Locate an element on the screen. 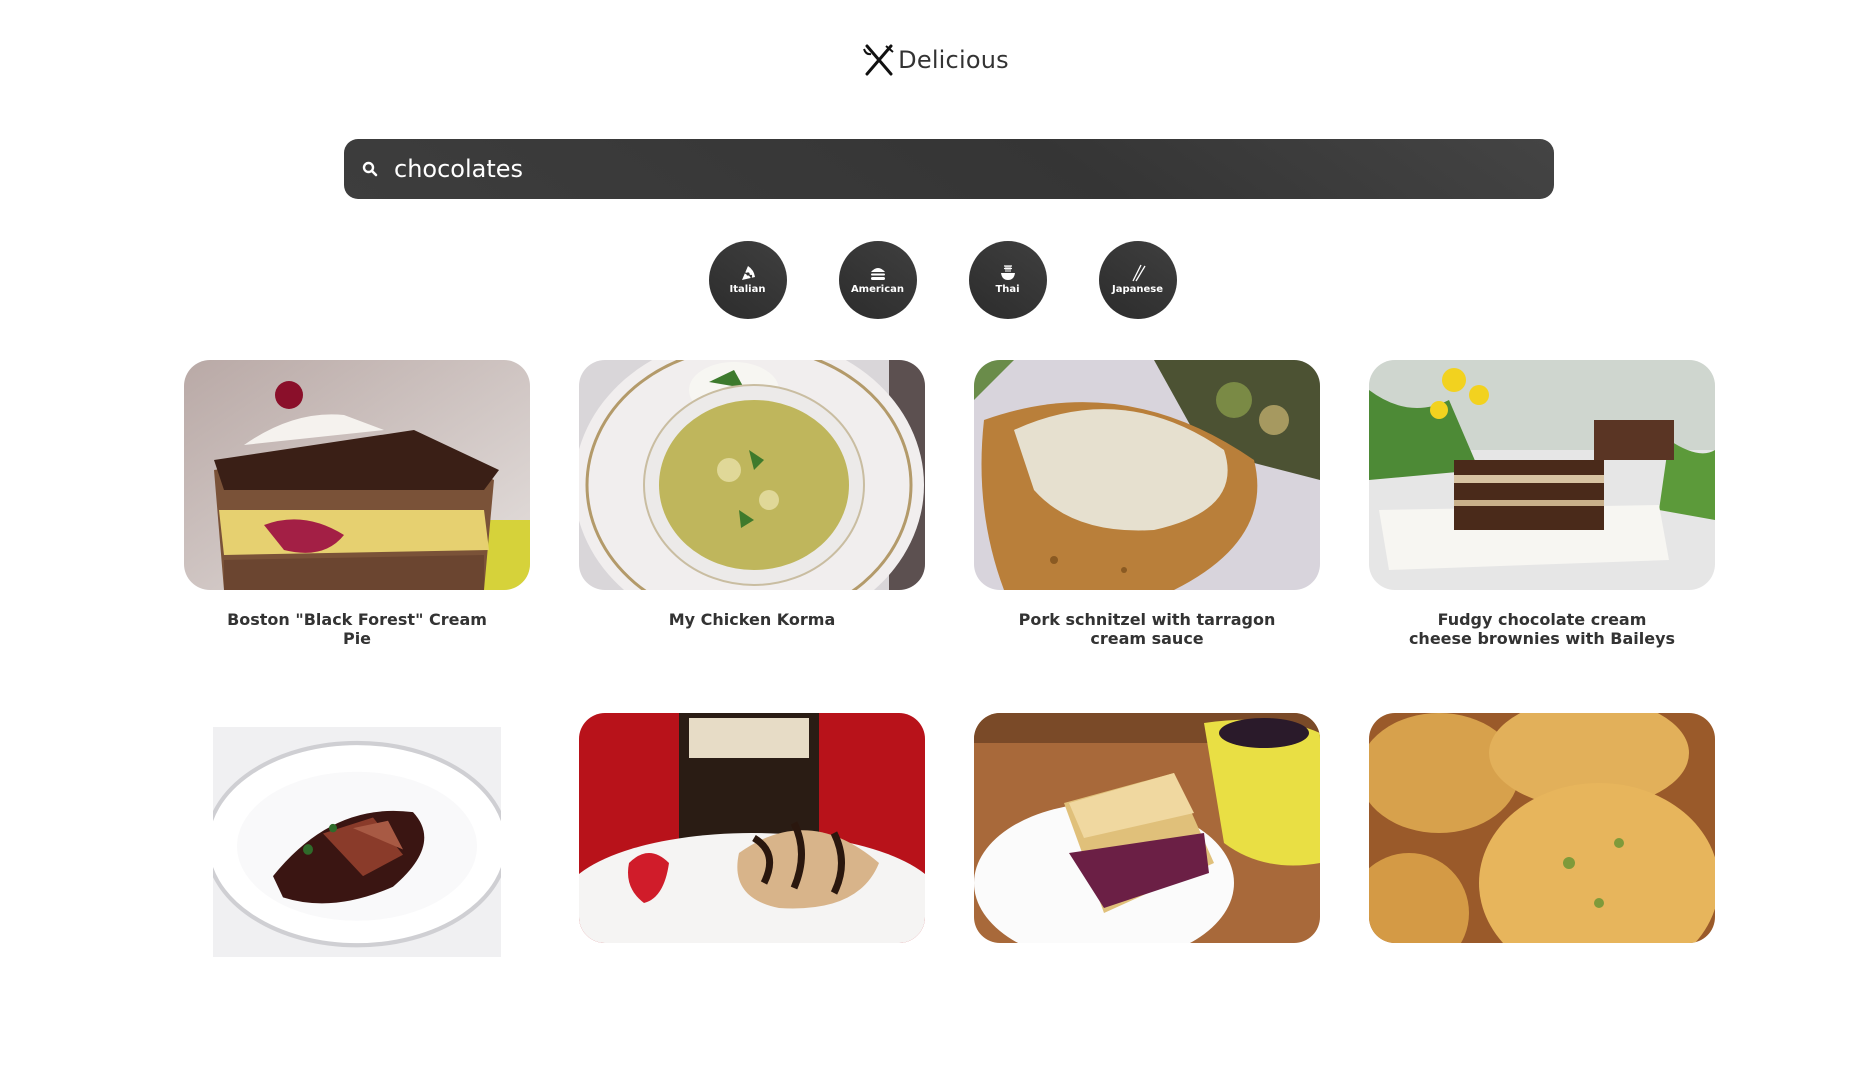 The height and width of the screenshot is (1066, 1871). cuisine-japanese-button: Japanese is located at coordinates (1137, 280).